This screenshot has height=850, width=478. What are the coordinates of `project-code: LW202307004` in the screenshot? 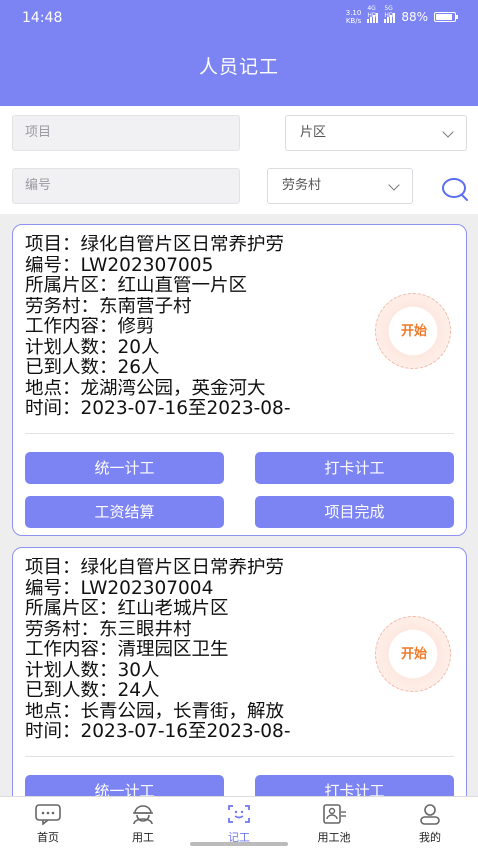 It's located at (147, 588).